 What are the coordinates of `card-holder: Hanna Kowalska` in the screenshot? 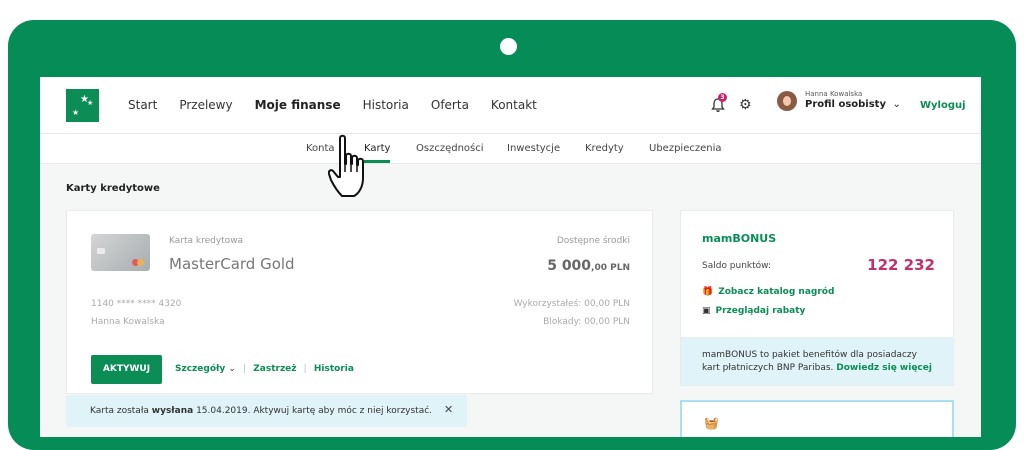 It's located at (128, 322).